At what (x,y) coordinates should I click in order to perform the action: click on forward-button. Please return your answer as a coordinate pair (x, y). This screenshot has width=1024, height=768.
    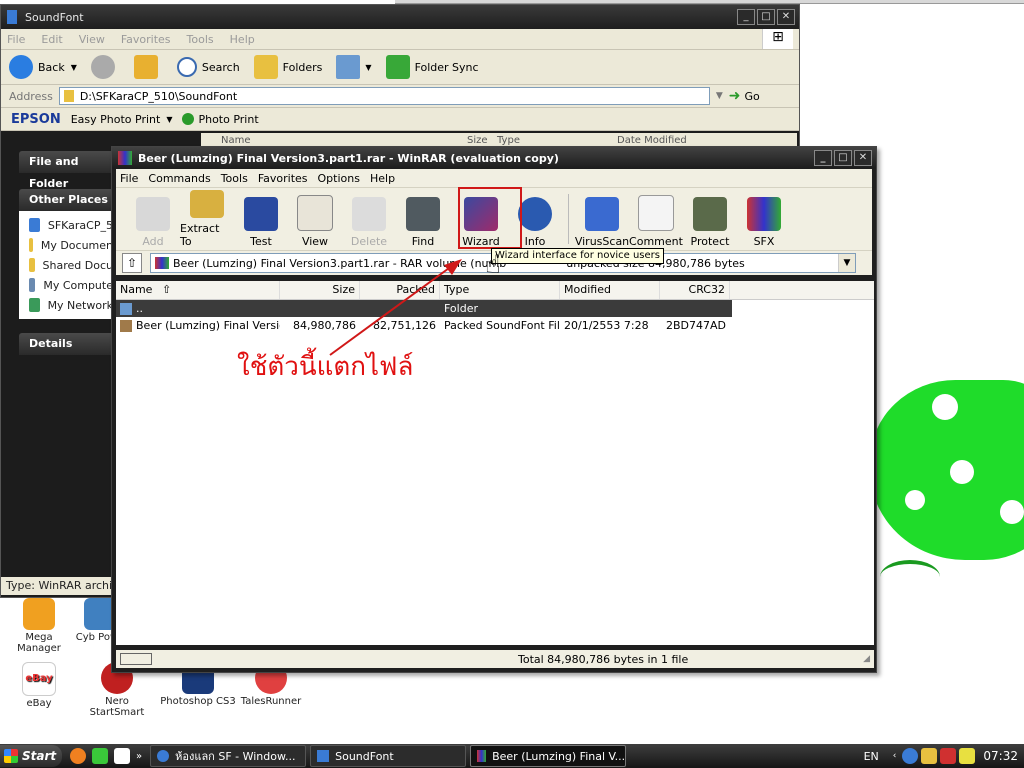
    Looking at the image, I should click on (105, 67).